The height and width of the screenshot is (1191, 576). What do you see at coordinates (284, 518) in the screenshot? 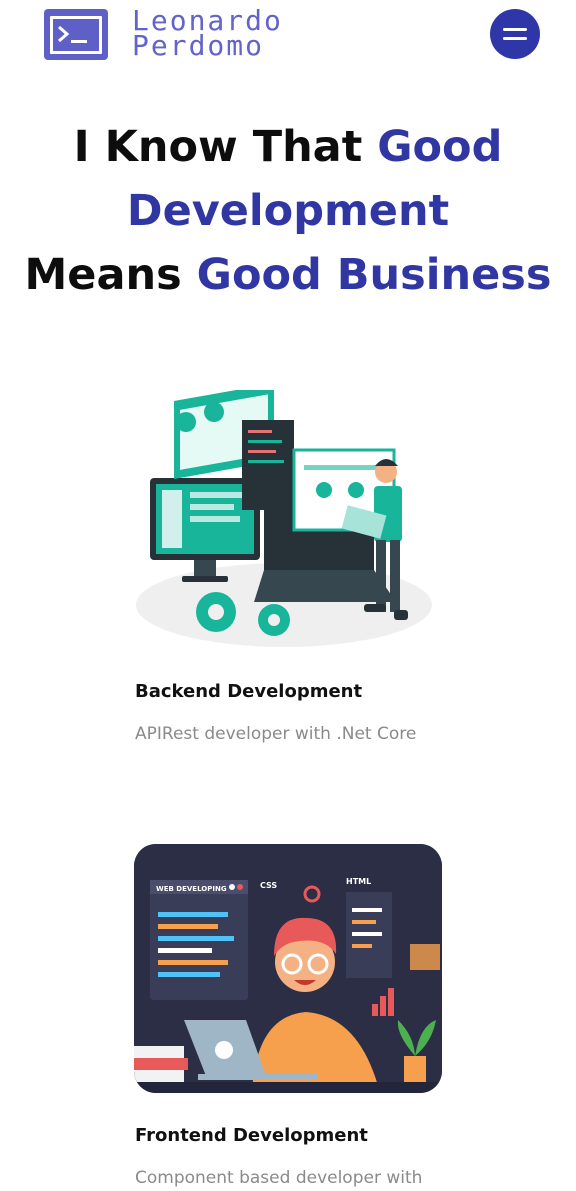
I see `backend-development-illustration` at bounding box center [284, 518].